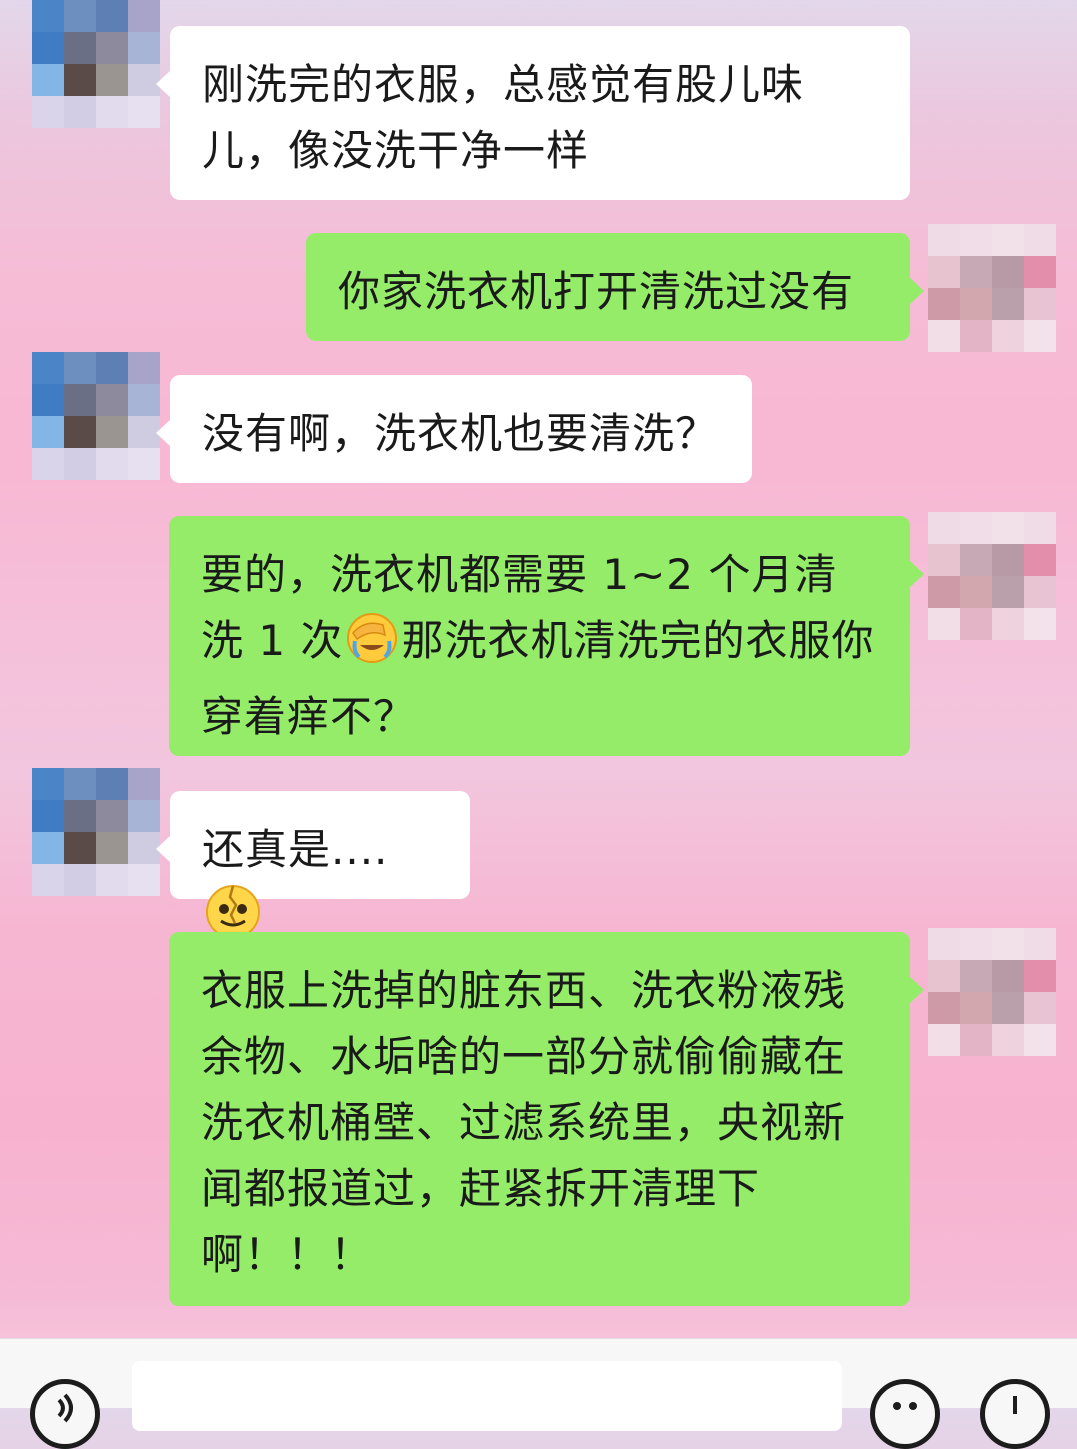 The image size is (1077, 1449). What do you see at coordinates (1015, 1414) in the screenshot?
I see `plus-icon` at bounding box center [1015, 1414].